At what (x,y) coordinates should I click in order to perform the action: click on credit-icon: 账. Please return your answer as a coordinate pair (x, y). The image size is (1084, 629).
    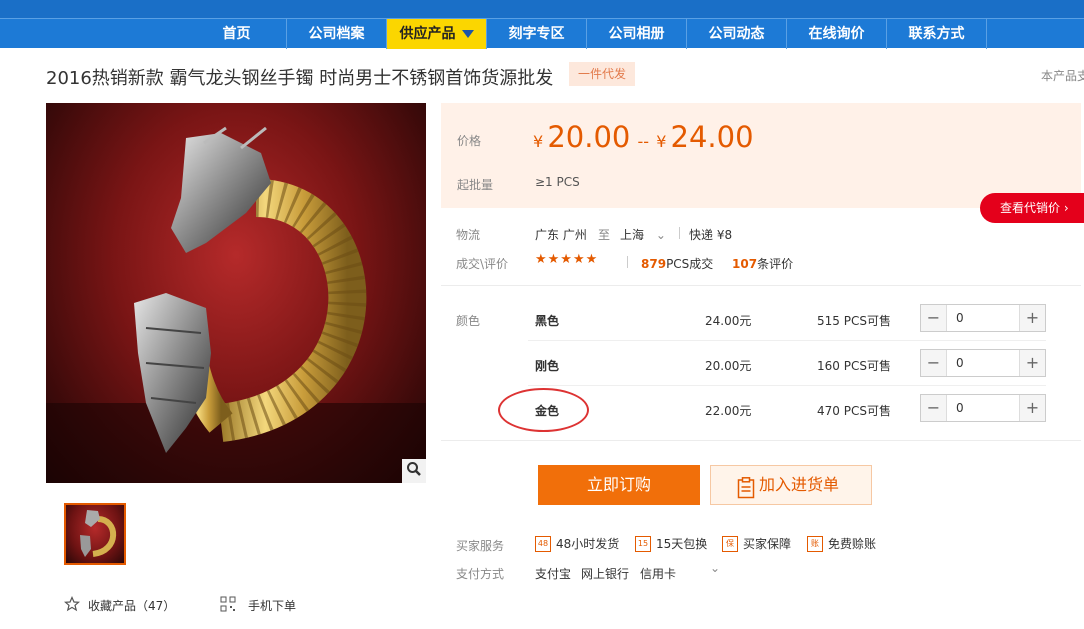
    Looking at the image, I should click on (815, 543).